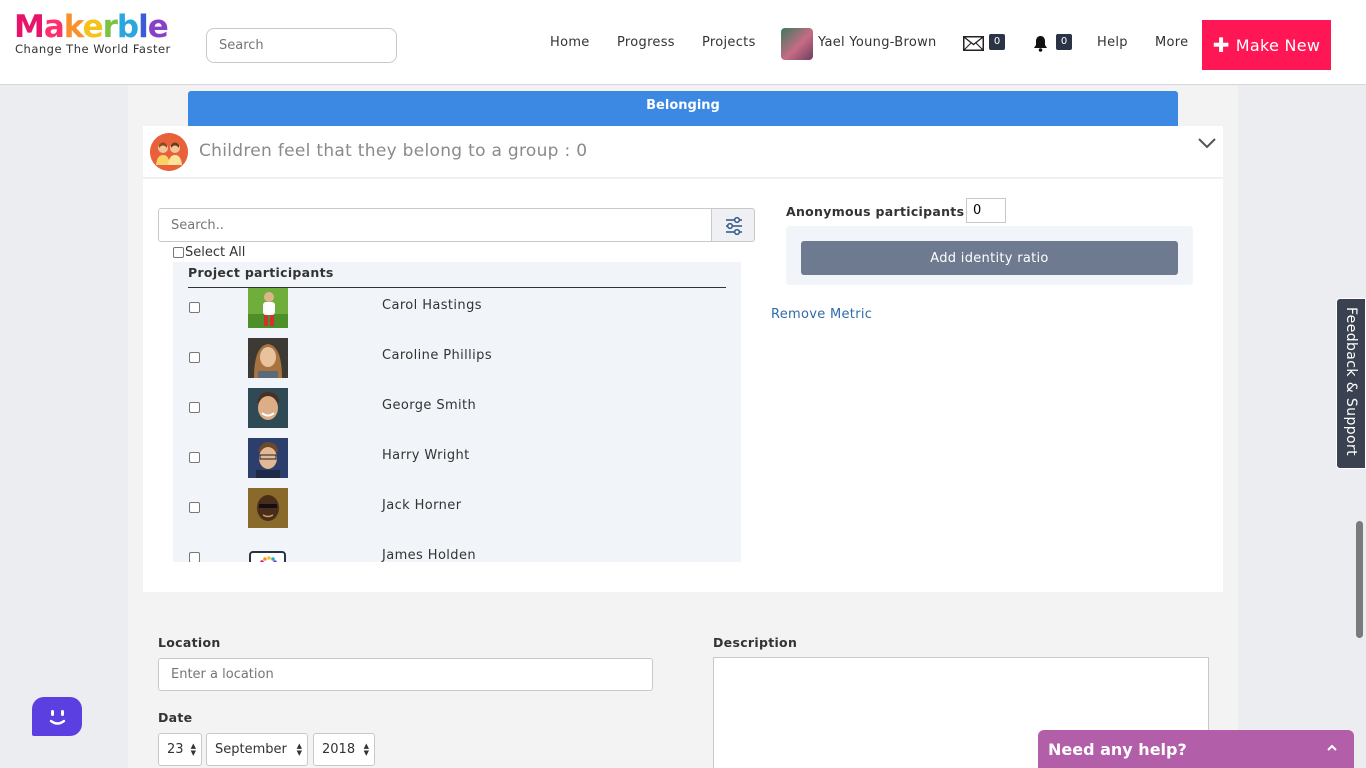  I want to click on location-label: Location, so click(189, 642).